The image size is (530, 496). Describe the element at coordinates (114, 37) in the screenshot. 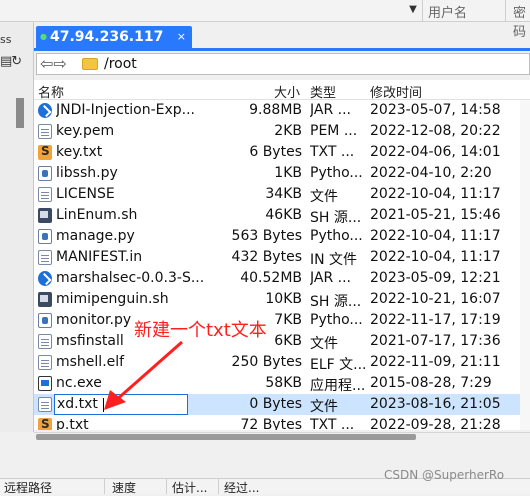

I see `tab-remote-server: ● 47.94.236.117 ×` at that location.